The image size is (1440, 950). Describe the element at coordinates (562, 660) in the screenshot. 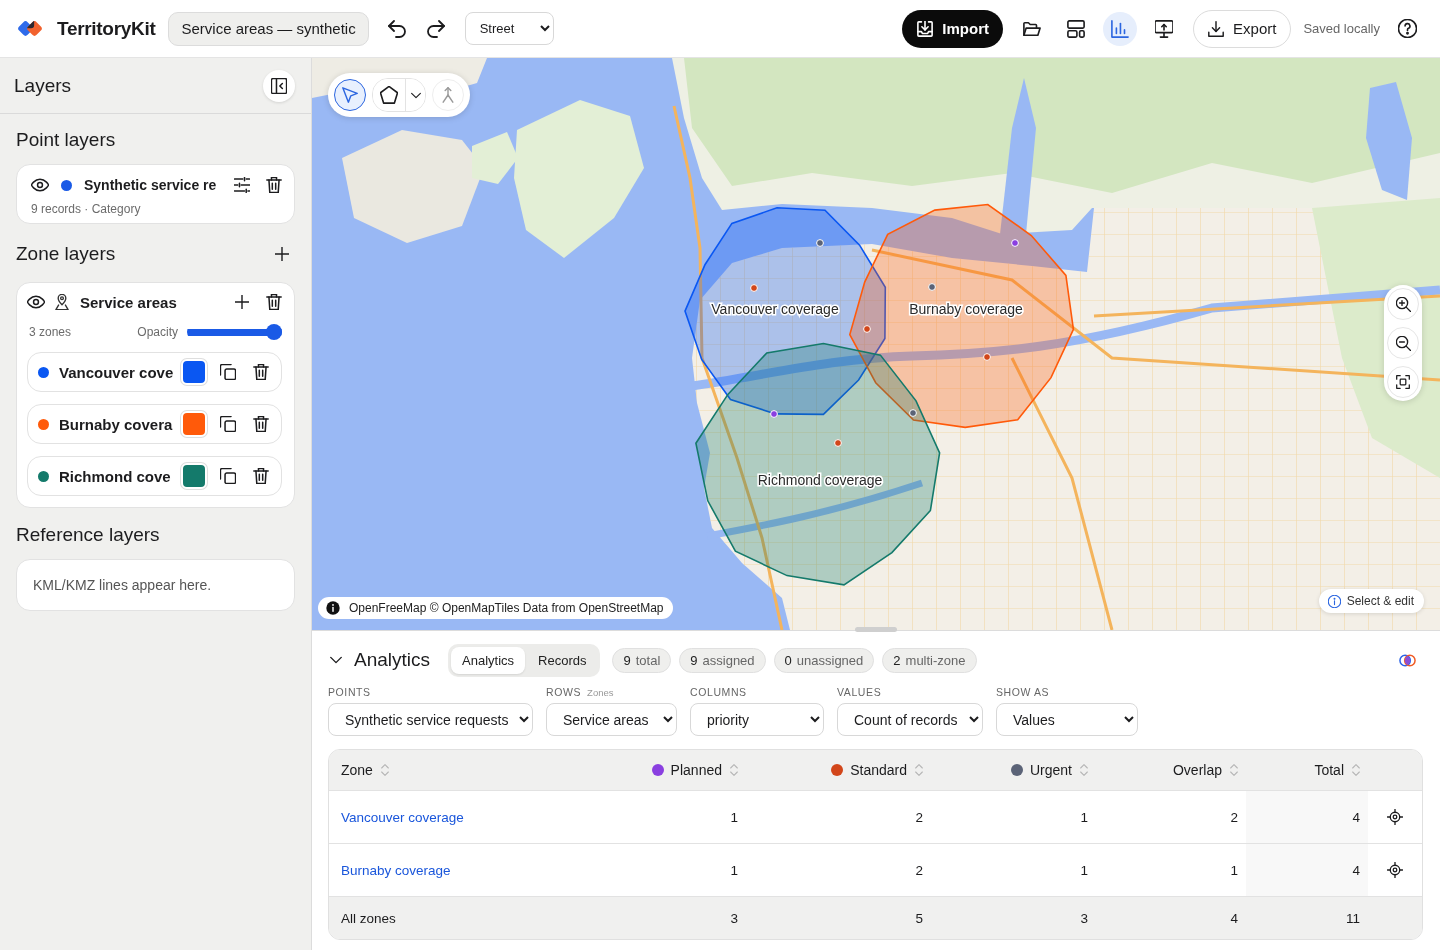

I see `view-tab: Records` at that location.